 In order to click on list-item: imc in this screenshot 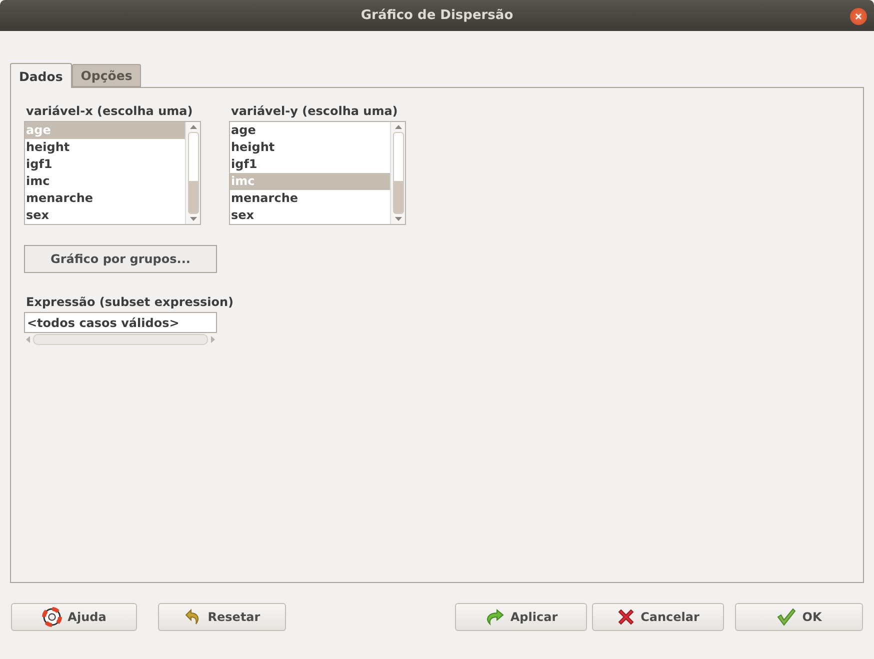, I will do `click(105, 181)`.